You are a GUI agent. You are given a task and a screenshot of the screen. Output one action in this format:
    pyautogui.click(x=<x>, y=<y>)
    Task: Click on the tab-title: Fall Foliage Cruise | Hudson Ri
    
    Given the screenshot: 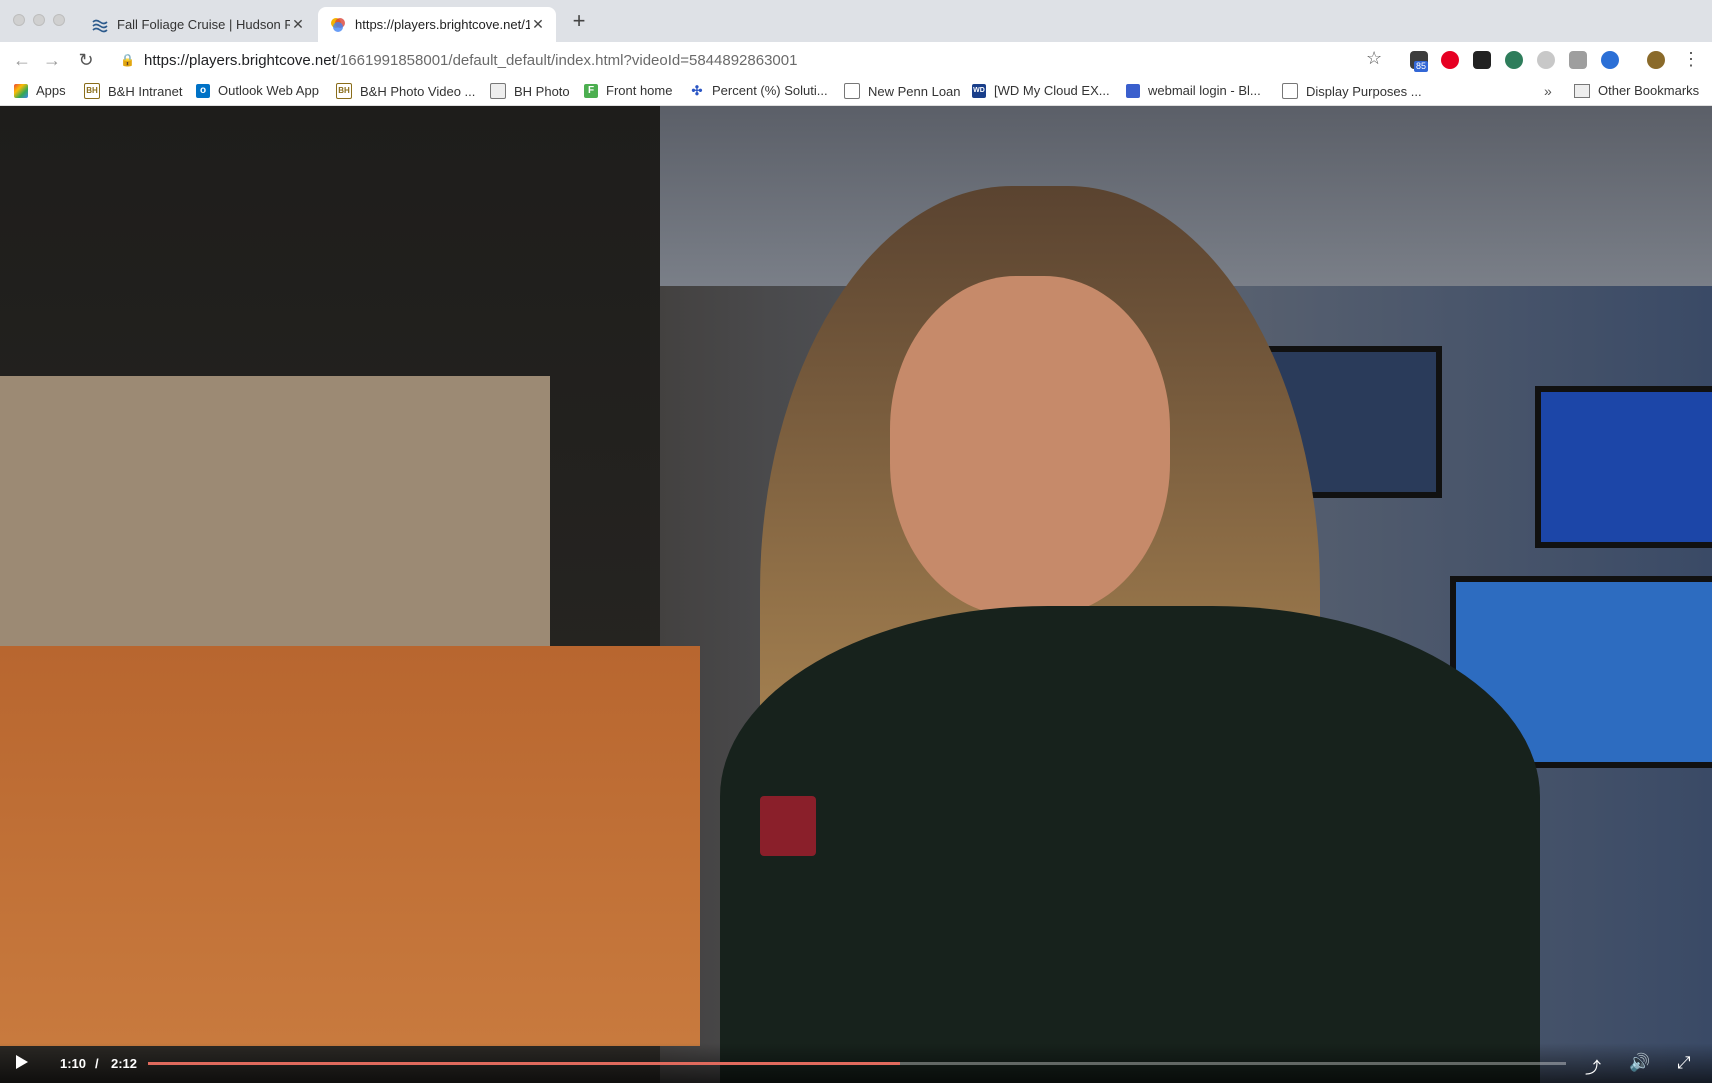 What is the action you would take?
    pyautogui.click(x=203, y=24)
    